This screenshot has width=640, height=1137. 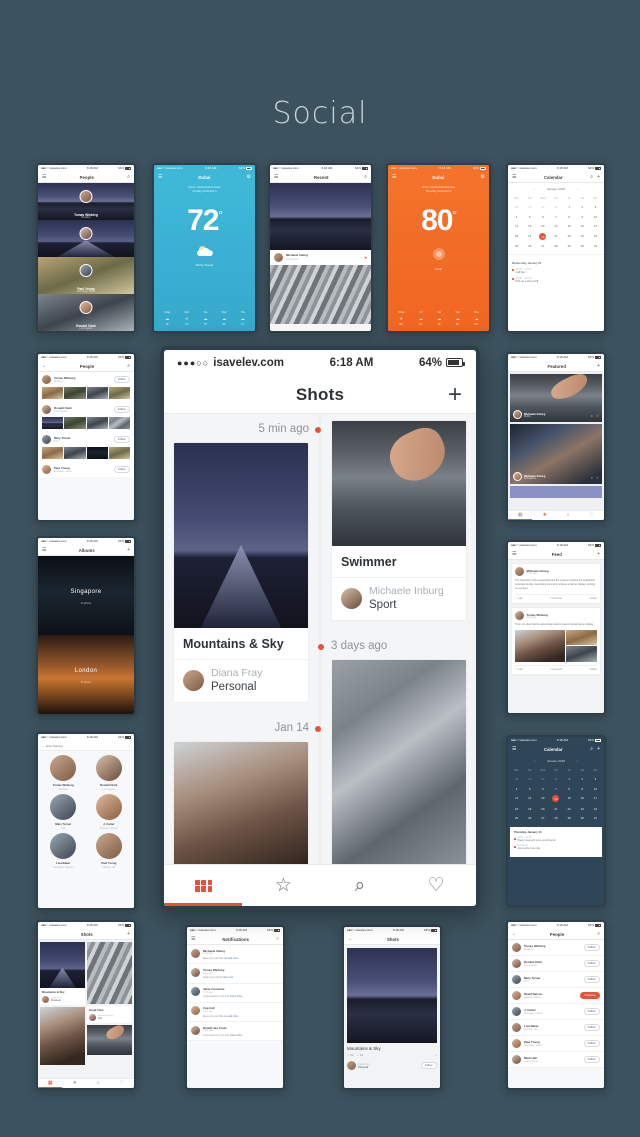 What do you see at coordinates (109, 1014) in the screenshot?
I see `shot-card: Great View Michaele Inburg City` at bounding box center [109, 1014].